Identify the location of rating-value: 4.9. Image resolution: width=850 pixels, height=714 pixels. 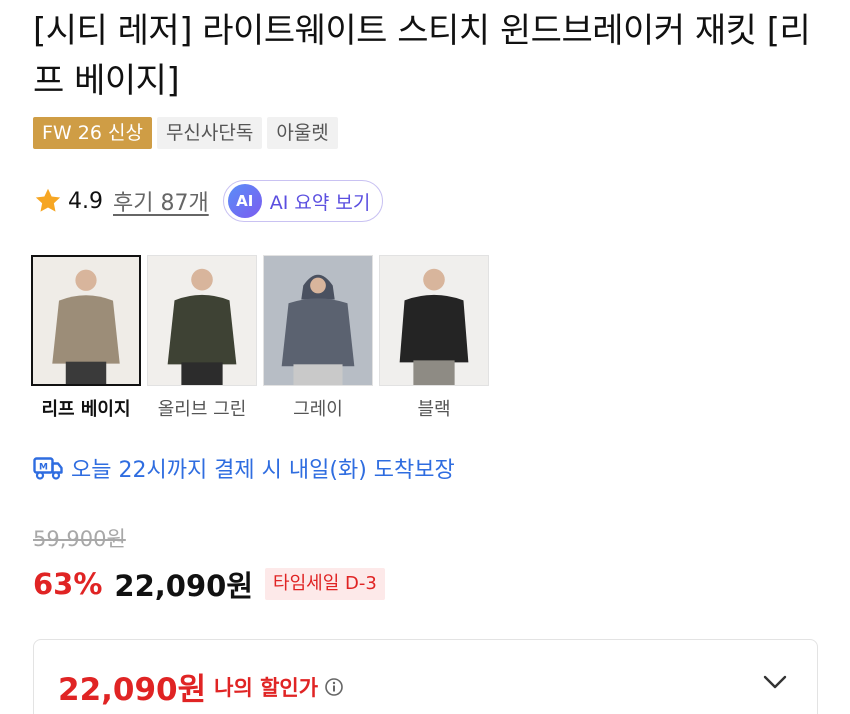
(85, 201).